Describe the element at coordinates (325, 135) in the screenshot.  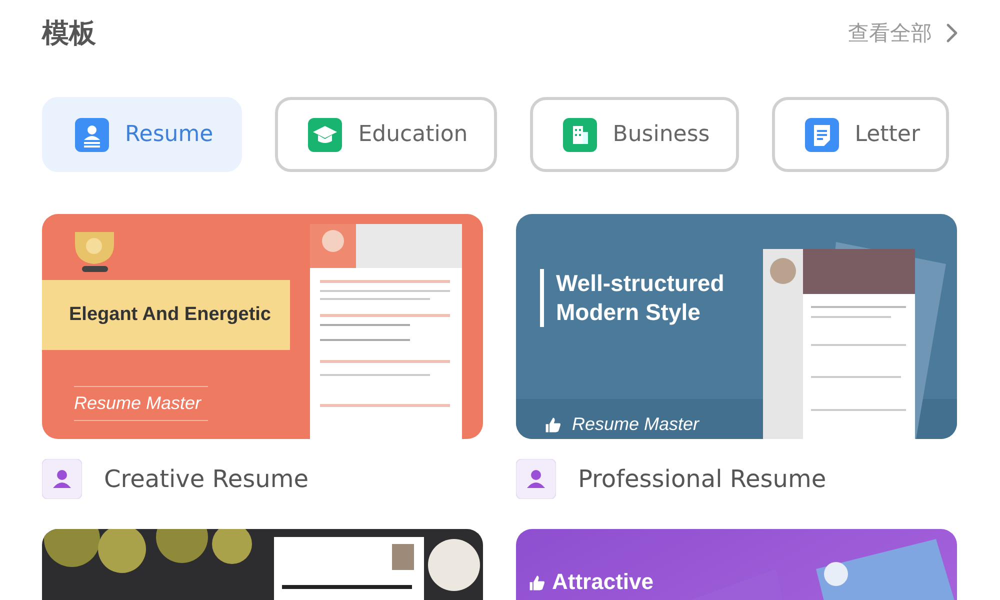
I see `graduation-cap-icon` at that location.